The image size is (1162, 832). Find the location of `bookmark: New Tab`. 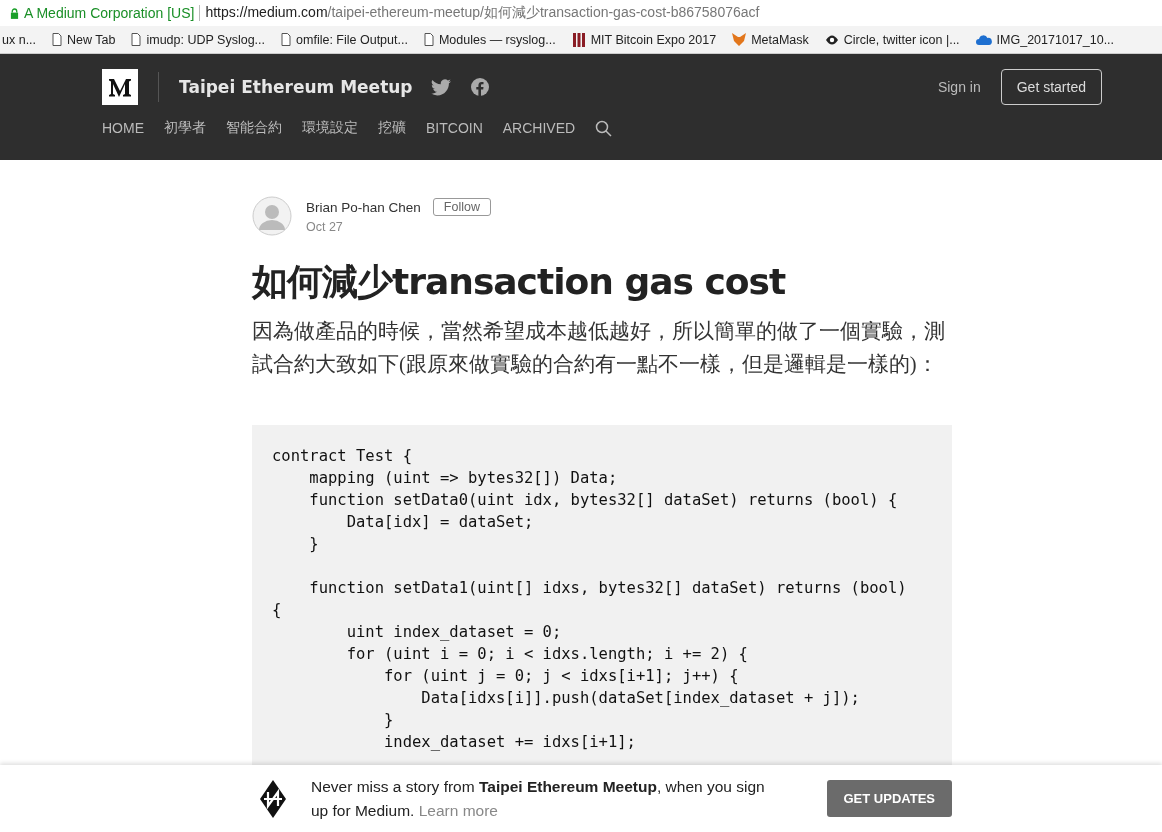

bookmark: New Tab is located at coordinates (84, 39).